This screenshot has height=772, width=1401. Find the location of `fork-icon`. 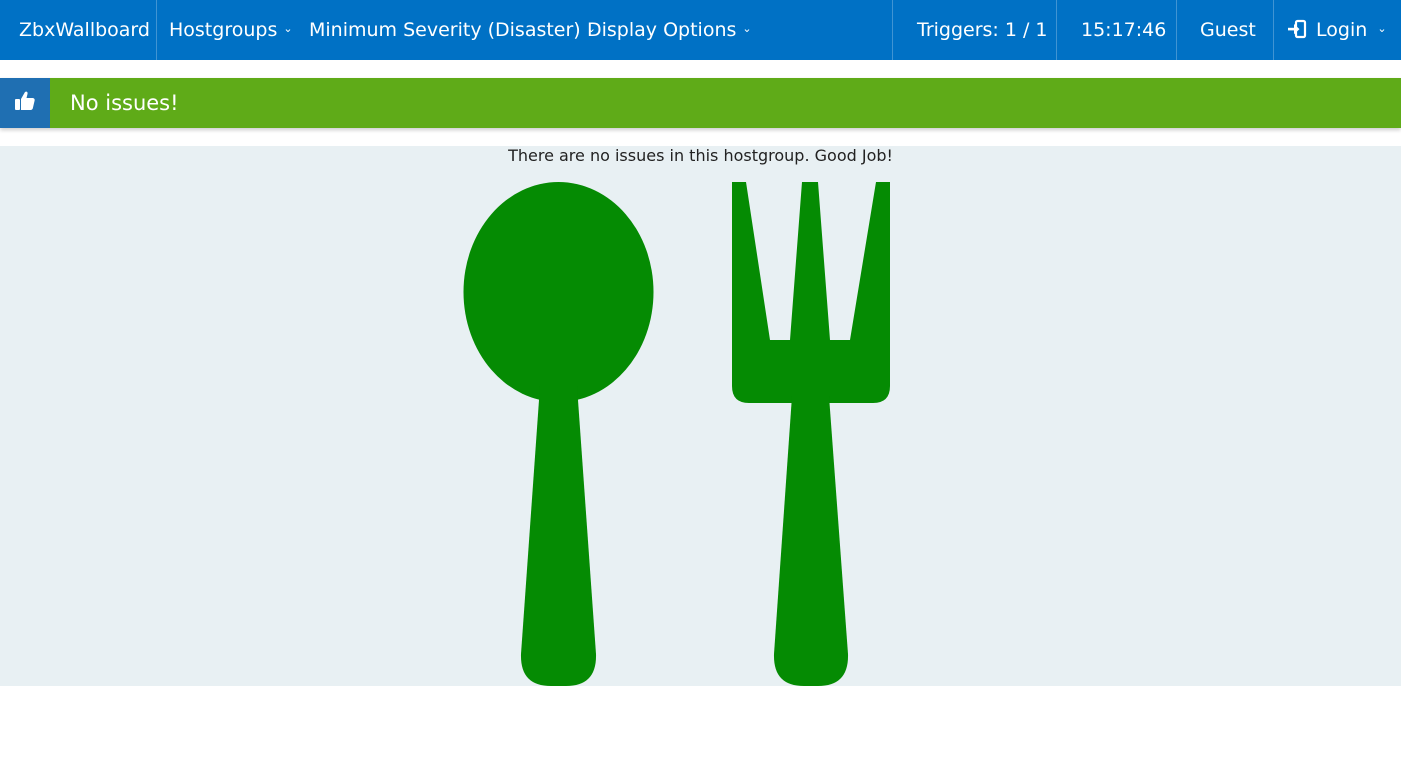

fork-icon is located at coordinates (811, 434).